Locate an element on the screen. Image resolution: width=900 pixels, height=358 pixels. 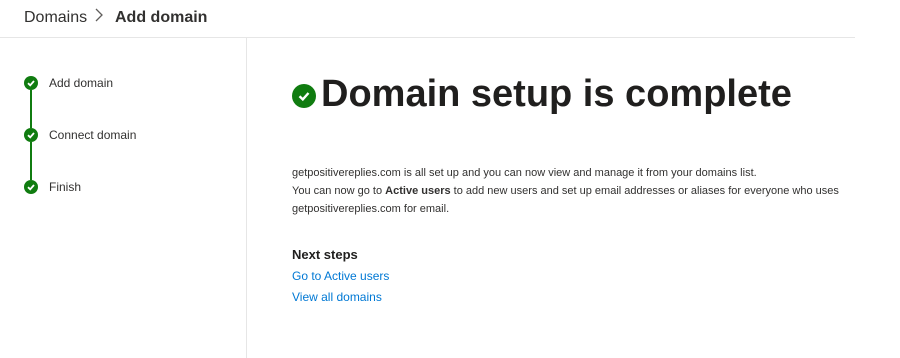
step-1-check-icon is located at coordinates (31, 83).